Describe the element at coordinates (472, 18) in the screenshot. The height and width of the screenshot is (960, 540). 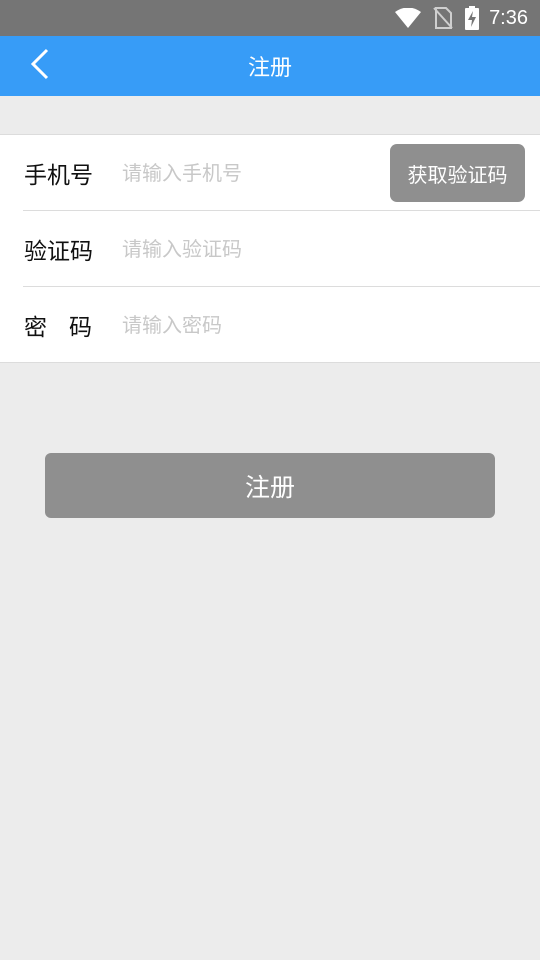
I see `battery-charging-icon` at that location.